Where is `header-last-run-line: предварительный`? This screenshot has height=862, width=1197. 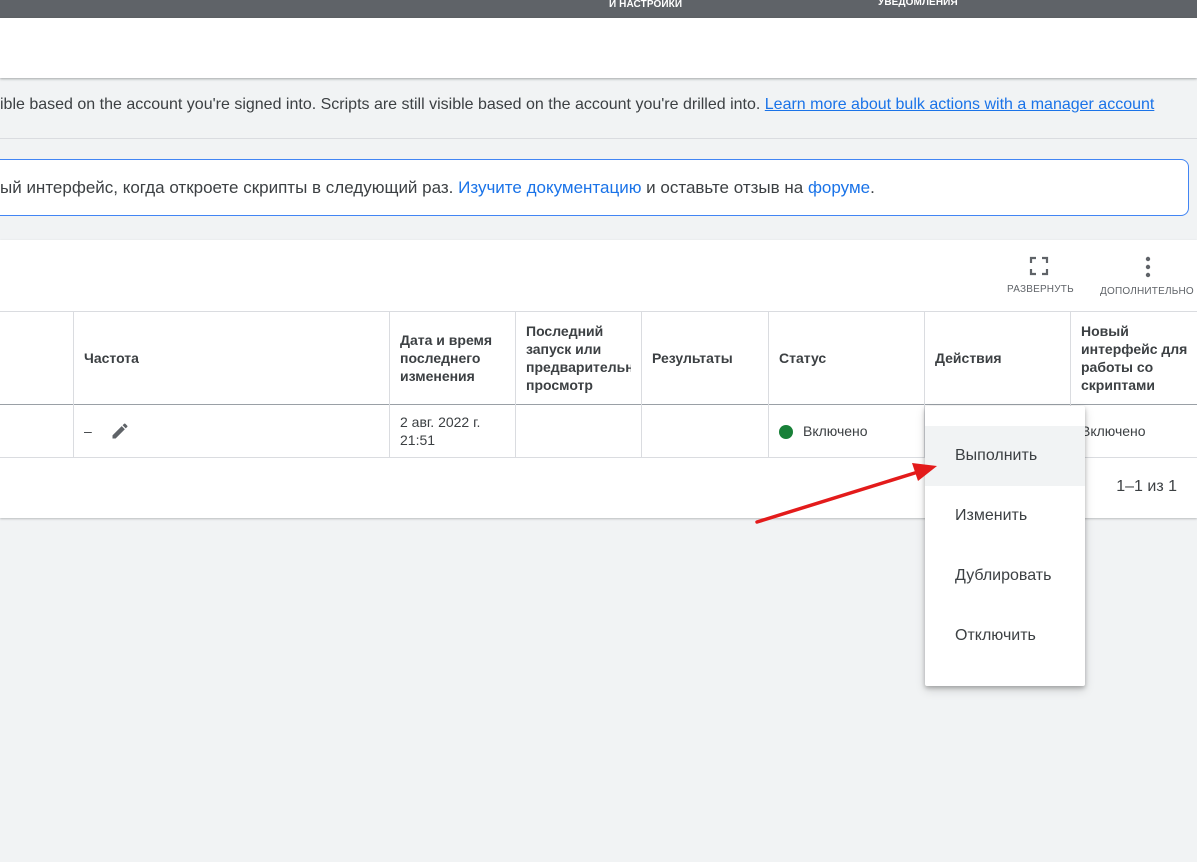 header-last-run-line: предварительный is located at coordinates (578, 367).